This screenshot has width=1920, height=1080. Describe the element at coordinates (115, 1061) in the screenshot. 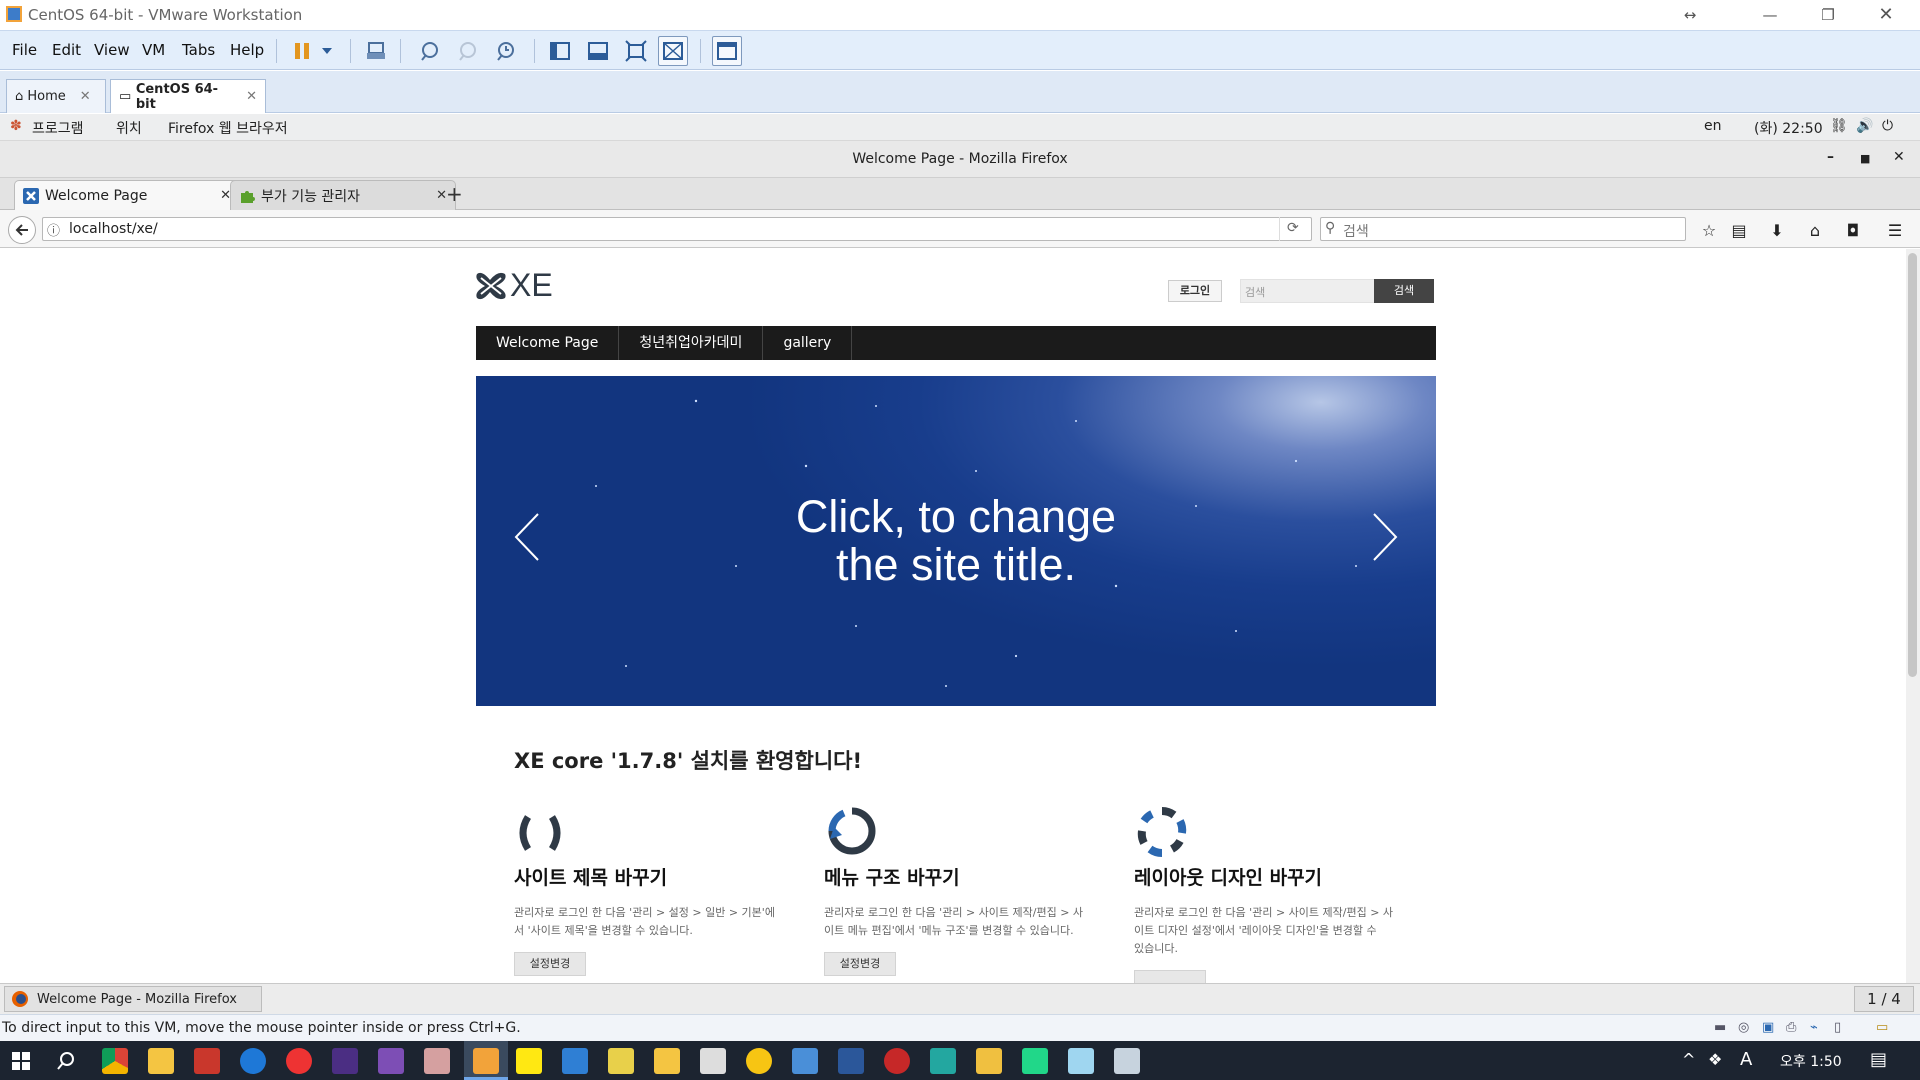

I see `chrome-icon` at that location.